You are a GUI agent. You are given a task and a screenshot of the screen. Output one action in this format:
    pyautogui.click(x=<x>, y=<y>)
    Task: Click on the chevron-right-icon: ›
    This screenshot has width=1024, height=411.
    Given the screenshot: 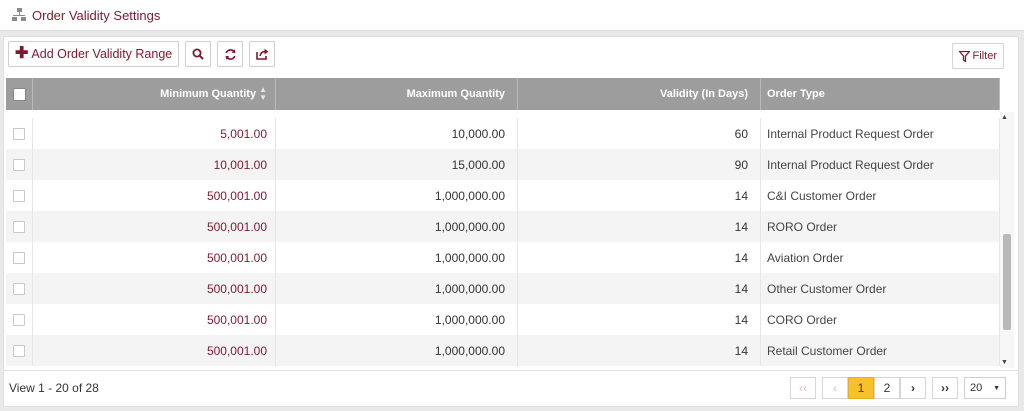 What is the action you would take?
    pyautogui.click(x=913, y=388)
    